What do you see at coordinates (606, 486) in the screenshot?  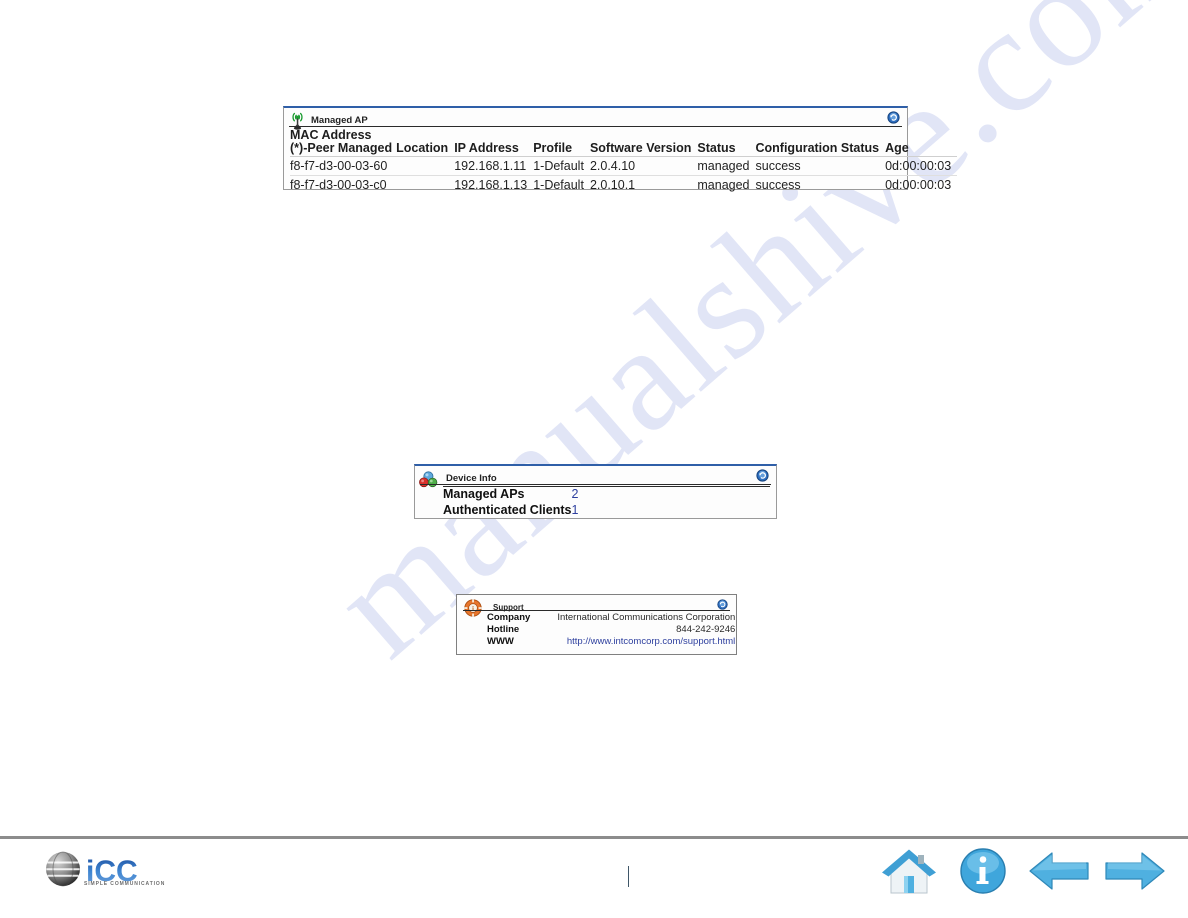 I see `device-info-divider` at bounding box center [606, 486].